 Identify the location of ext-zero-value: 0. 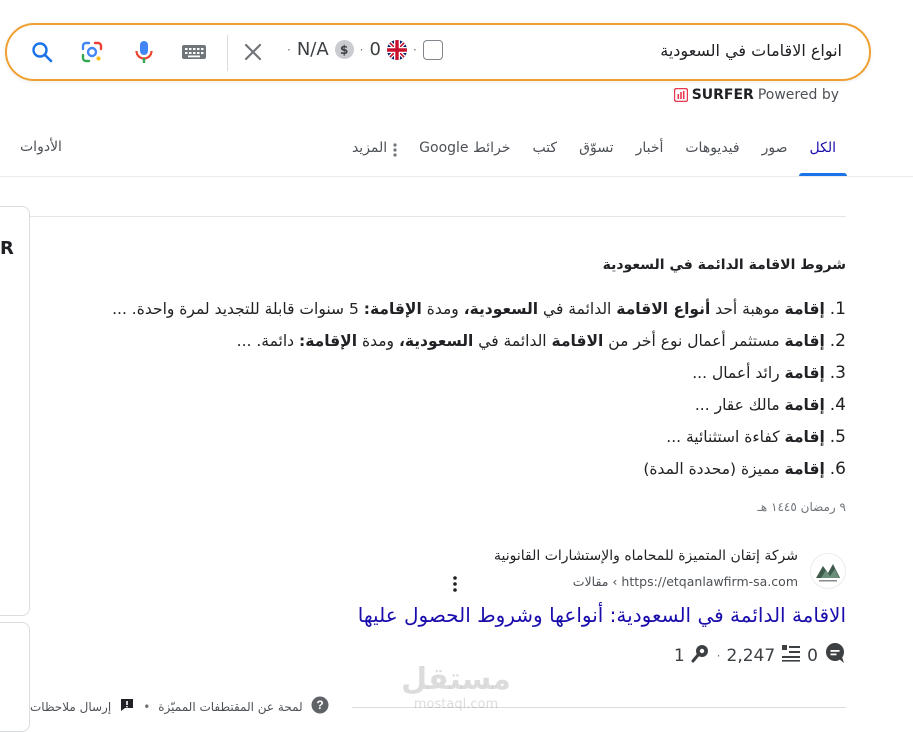
(375, 49).